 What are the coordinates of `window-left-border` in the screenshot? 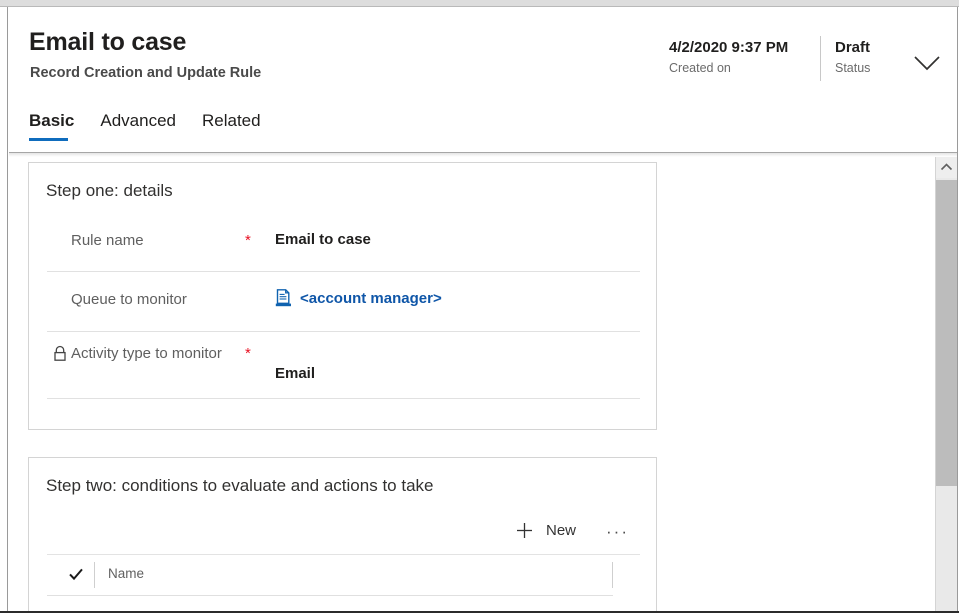 It's located at (4, 310).